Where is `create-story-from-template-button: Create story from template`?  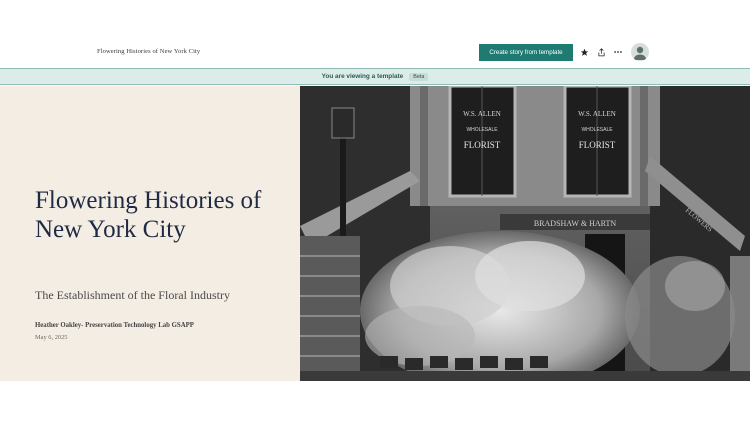 create-story-from-template-button: Create story from template is located at coordinates (526, 52).